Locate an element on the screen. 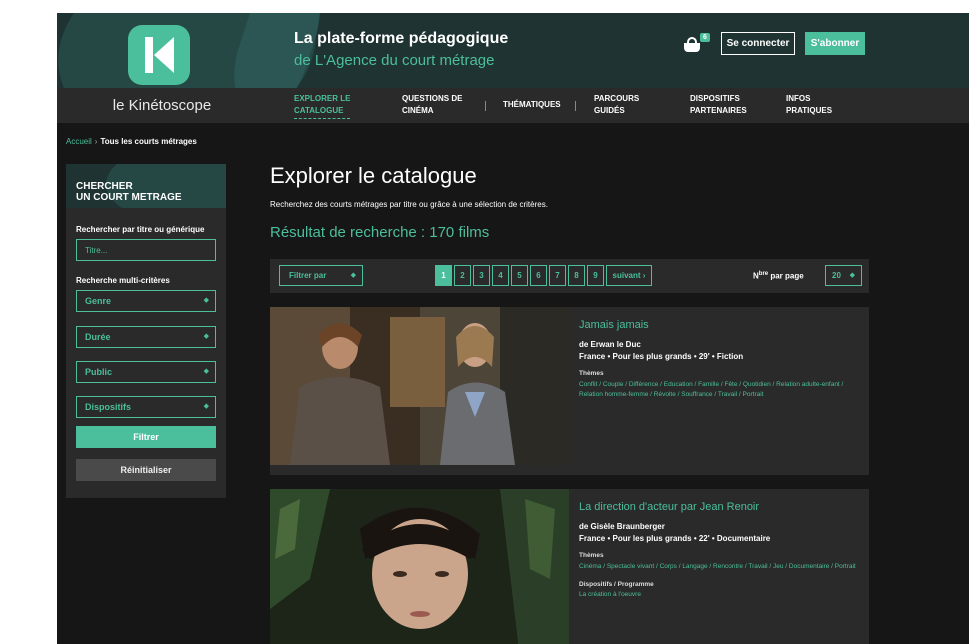 This screenshot has height=644, width=970. dispositifs-label: Dispositifs / Programme is located at coordinates (616, 584).